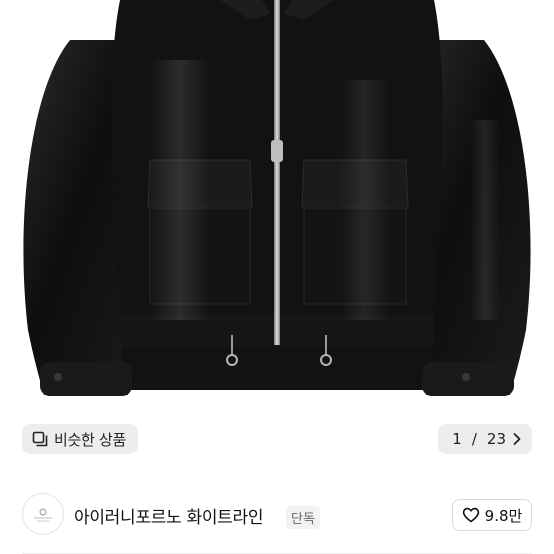 The width and height of the screenshot is (554, 554). I want to click on like-button: 9.8만, so click(492, 515).